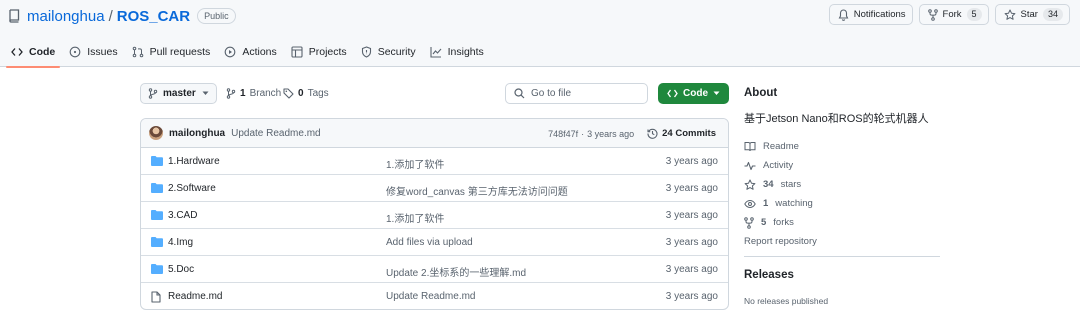 The width and height of the screenshot is (1080, 314). What do you see at coordinates (693, 93) in the screenshot?
I see `code-dropdown-button: Code` at bounding box center [693, 93].